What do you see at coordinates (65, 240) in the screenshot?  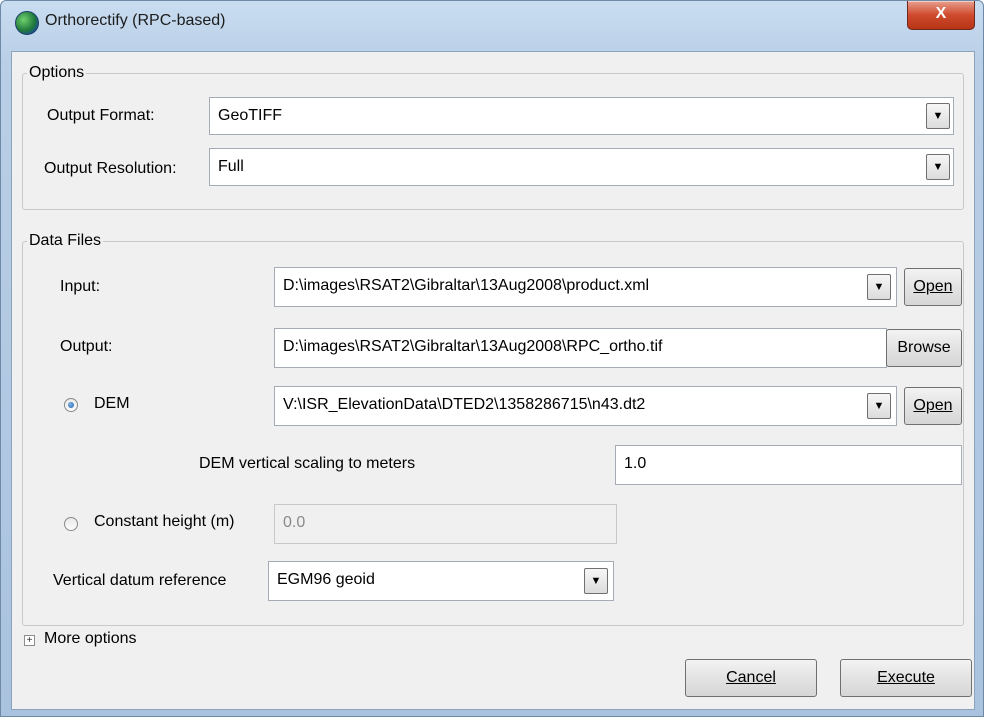 I see `data-files-legend: Data Files` at bounding box center [65, 240].